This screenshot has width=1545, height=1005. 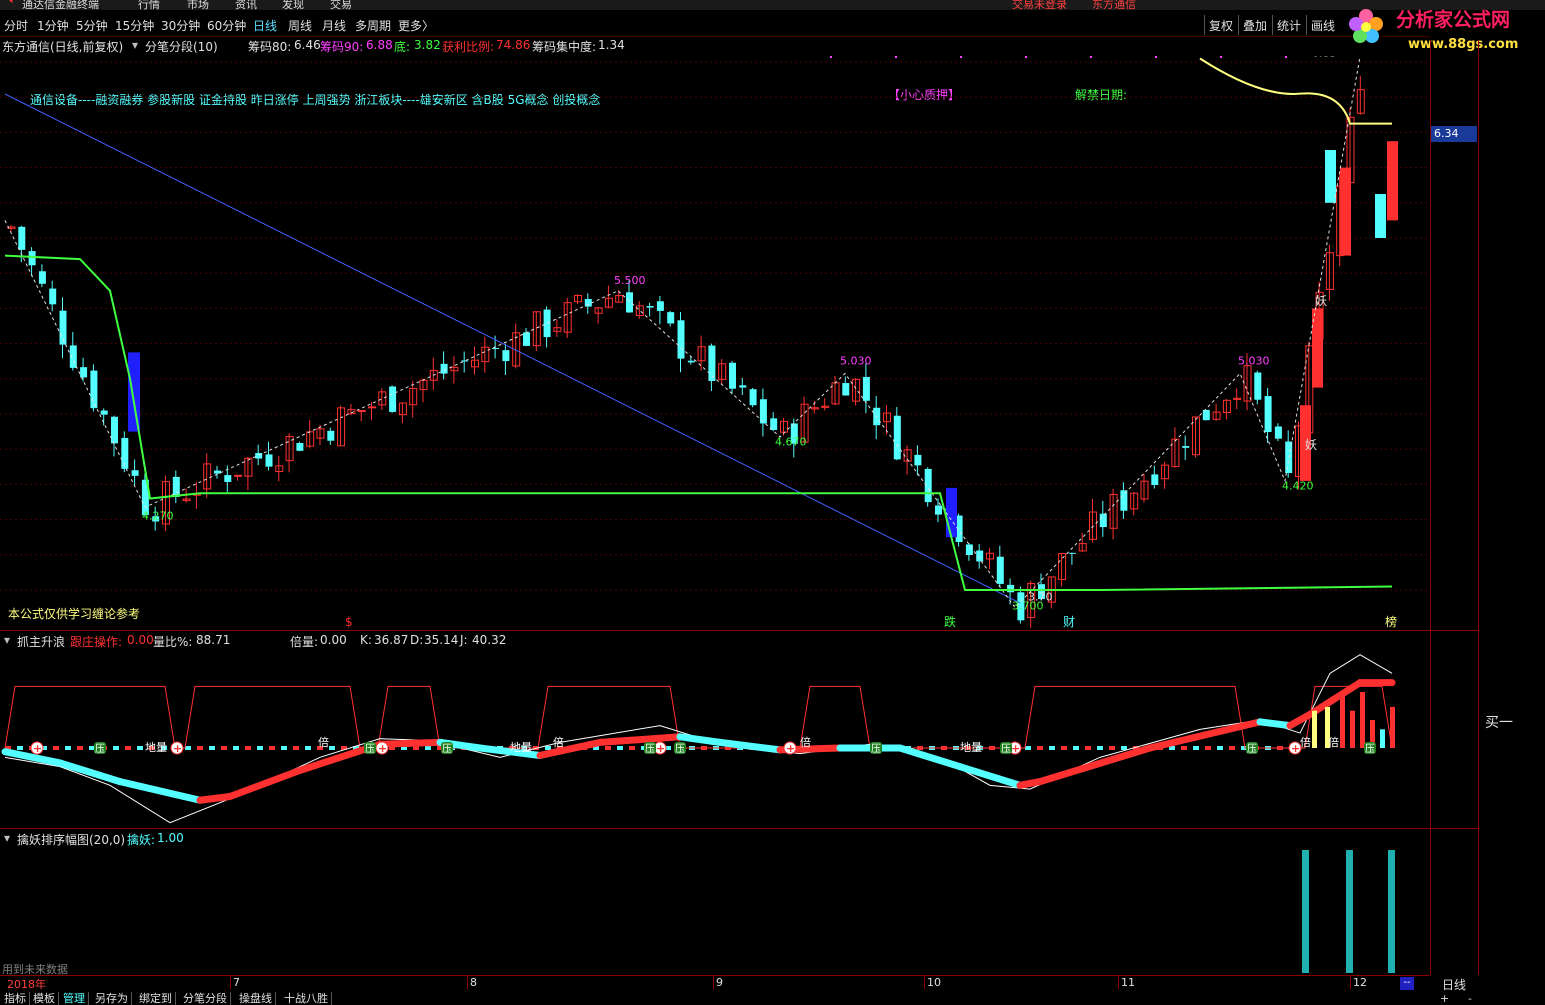 I want to click on bottom-tab: 十战八胜, so click(x=308, y=998).